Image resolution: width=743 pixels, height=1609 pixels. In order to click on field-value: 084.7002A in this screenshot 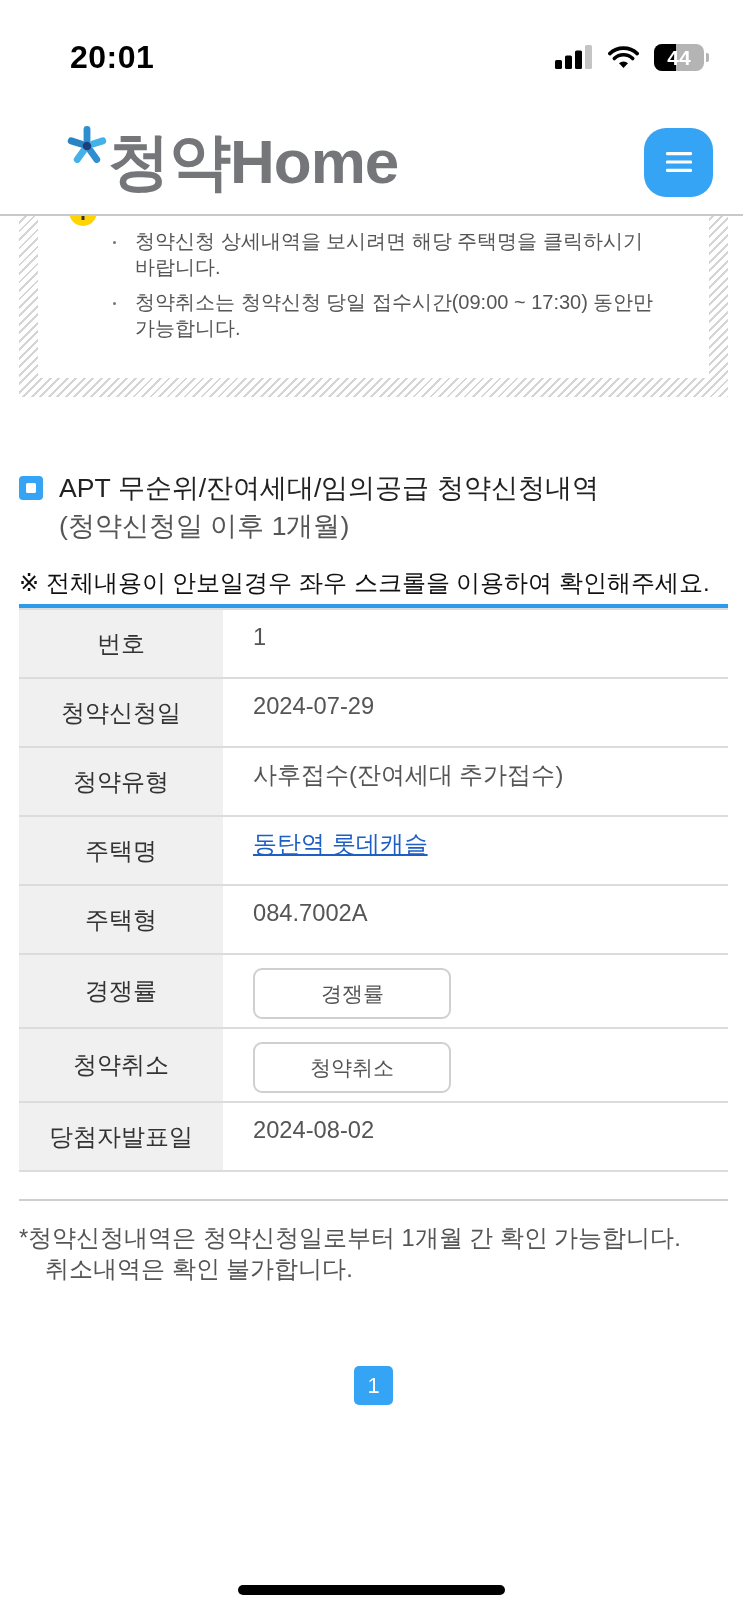, I will do `click(310, 913)`.